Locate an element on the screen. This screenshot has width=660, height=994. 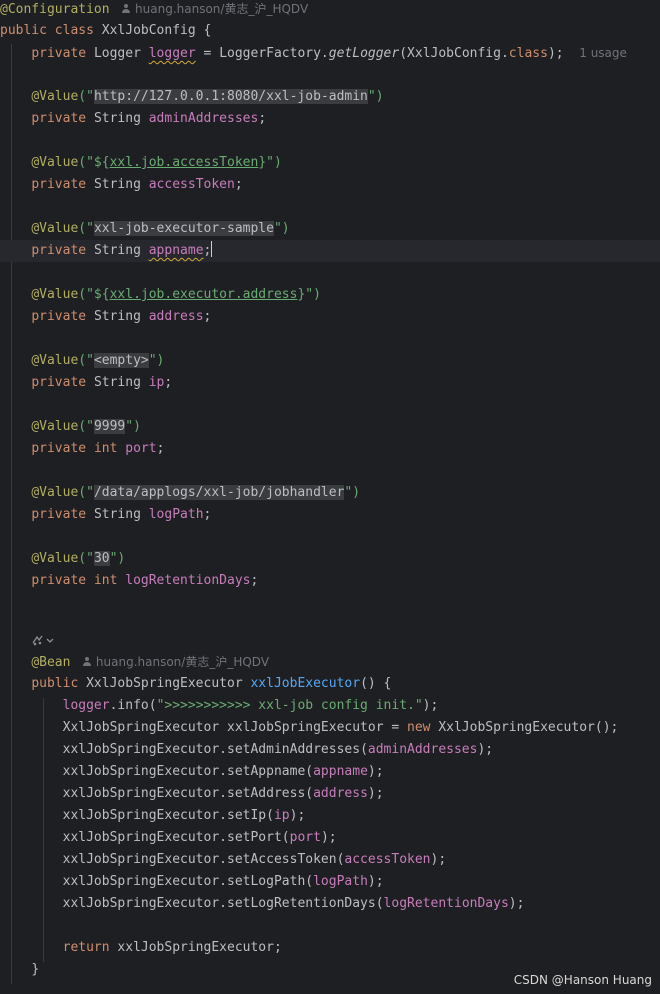
field-name: ip is located at coordinates (156, 382).